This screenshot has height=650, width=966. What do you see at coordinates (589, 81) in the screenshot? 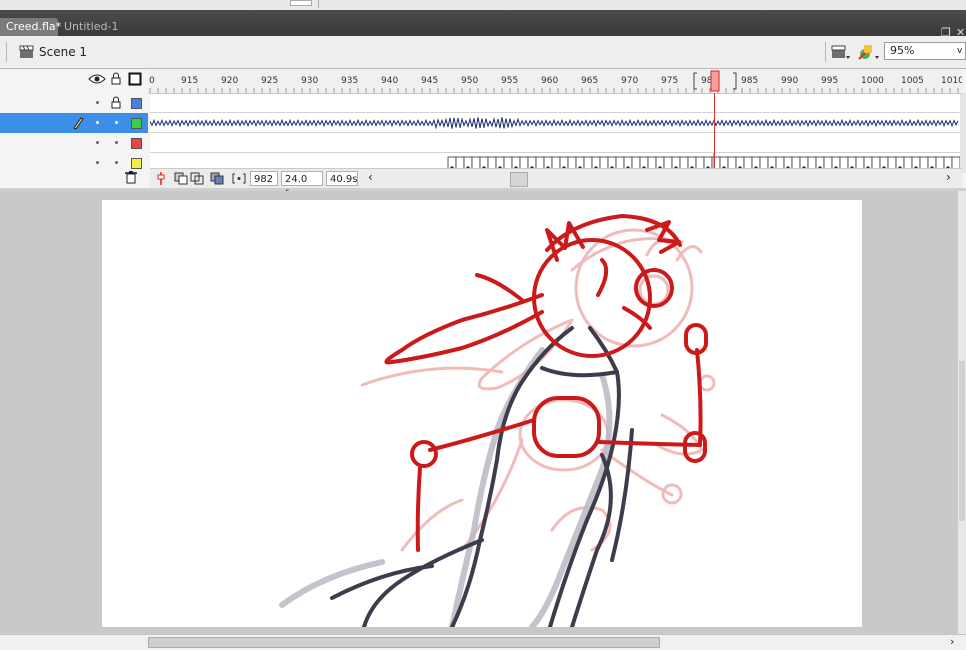
I see `ruler-tick-label: 965` at bounding box center [589, 81].